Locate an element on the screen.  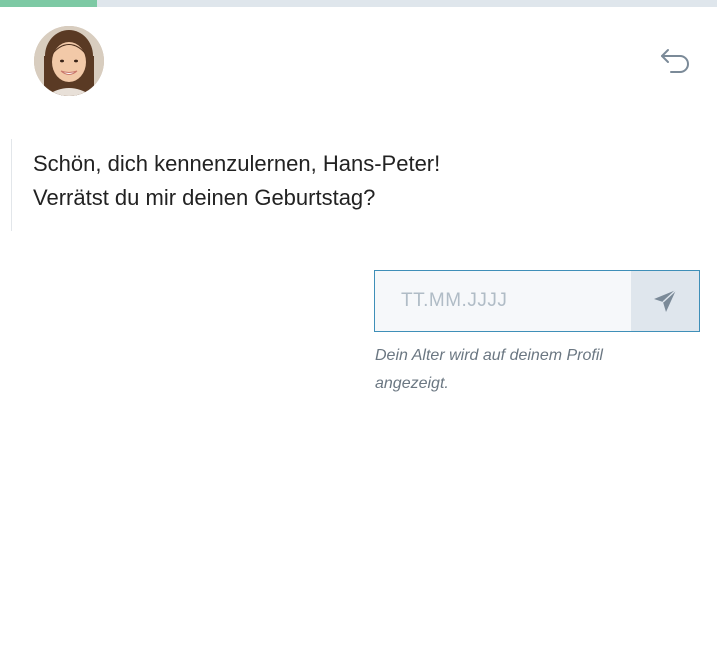
progress-fill is located at coordinates (48, 3).